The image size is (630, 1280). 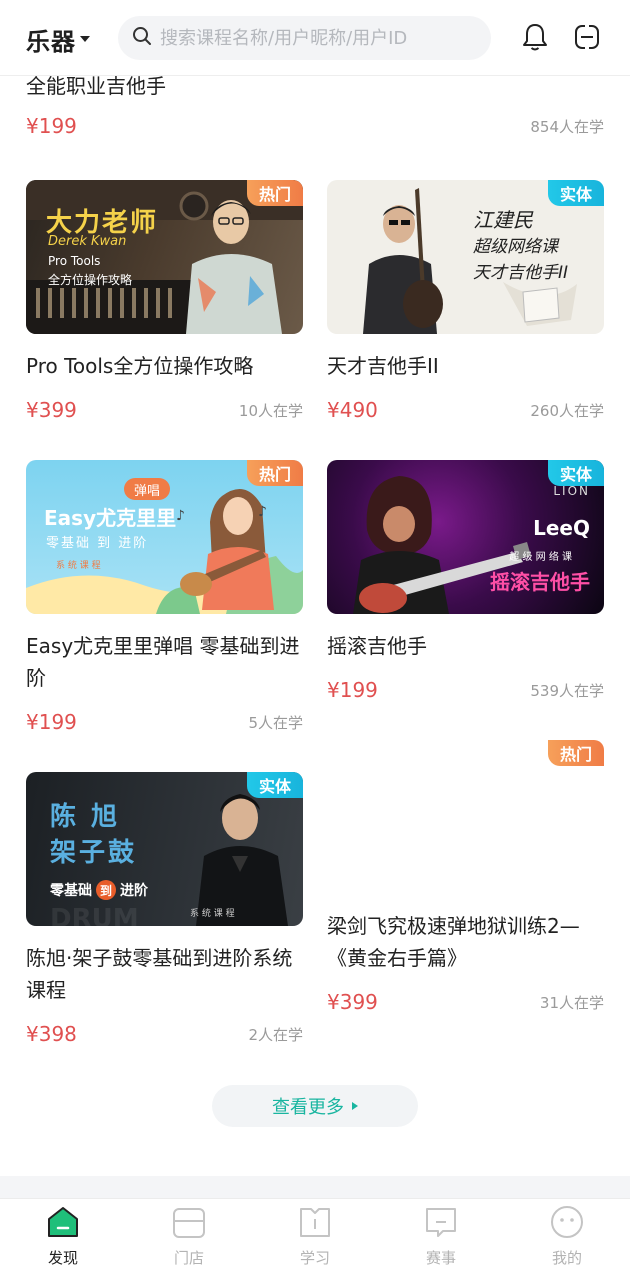 I want to click on learner-count: 2人在学, so click(x=275, y=1034).